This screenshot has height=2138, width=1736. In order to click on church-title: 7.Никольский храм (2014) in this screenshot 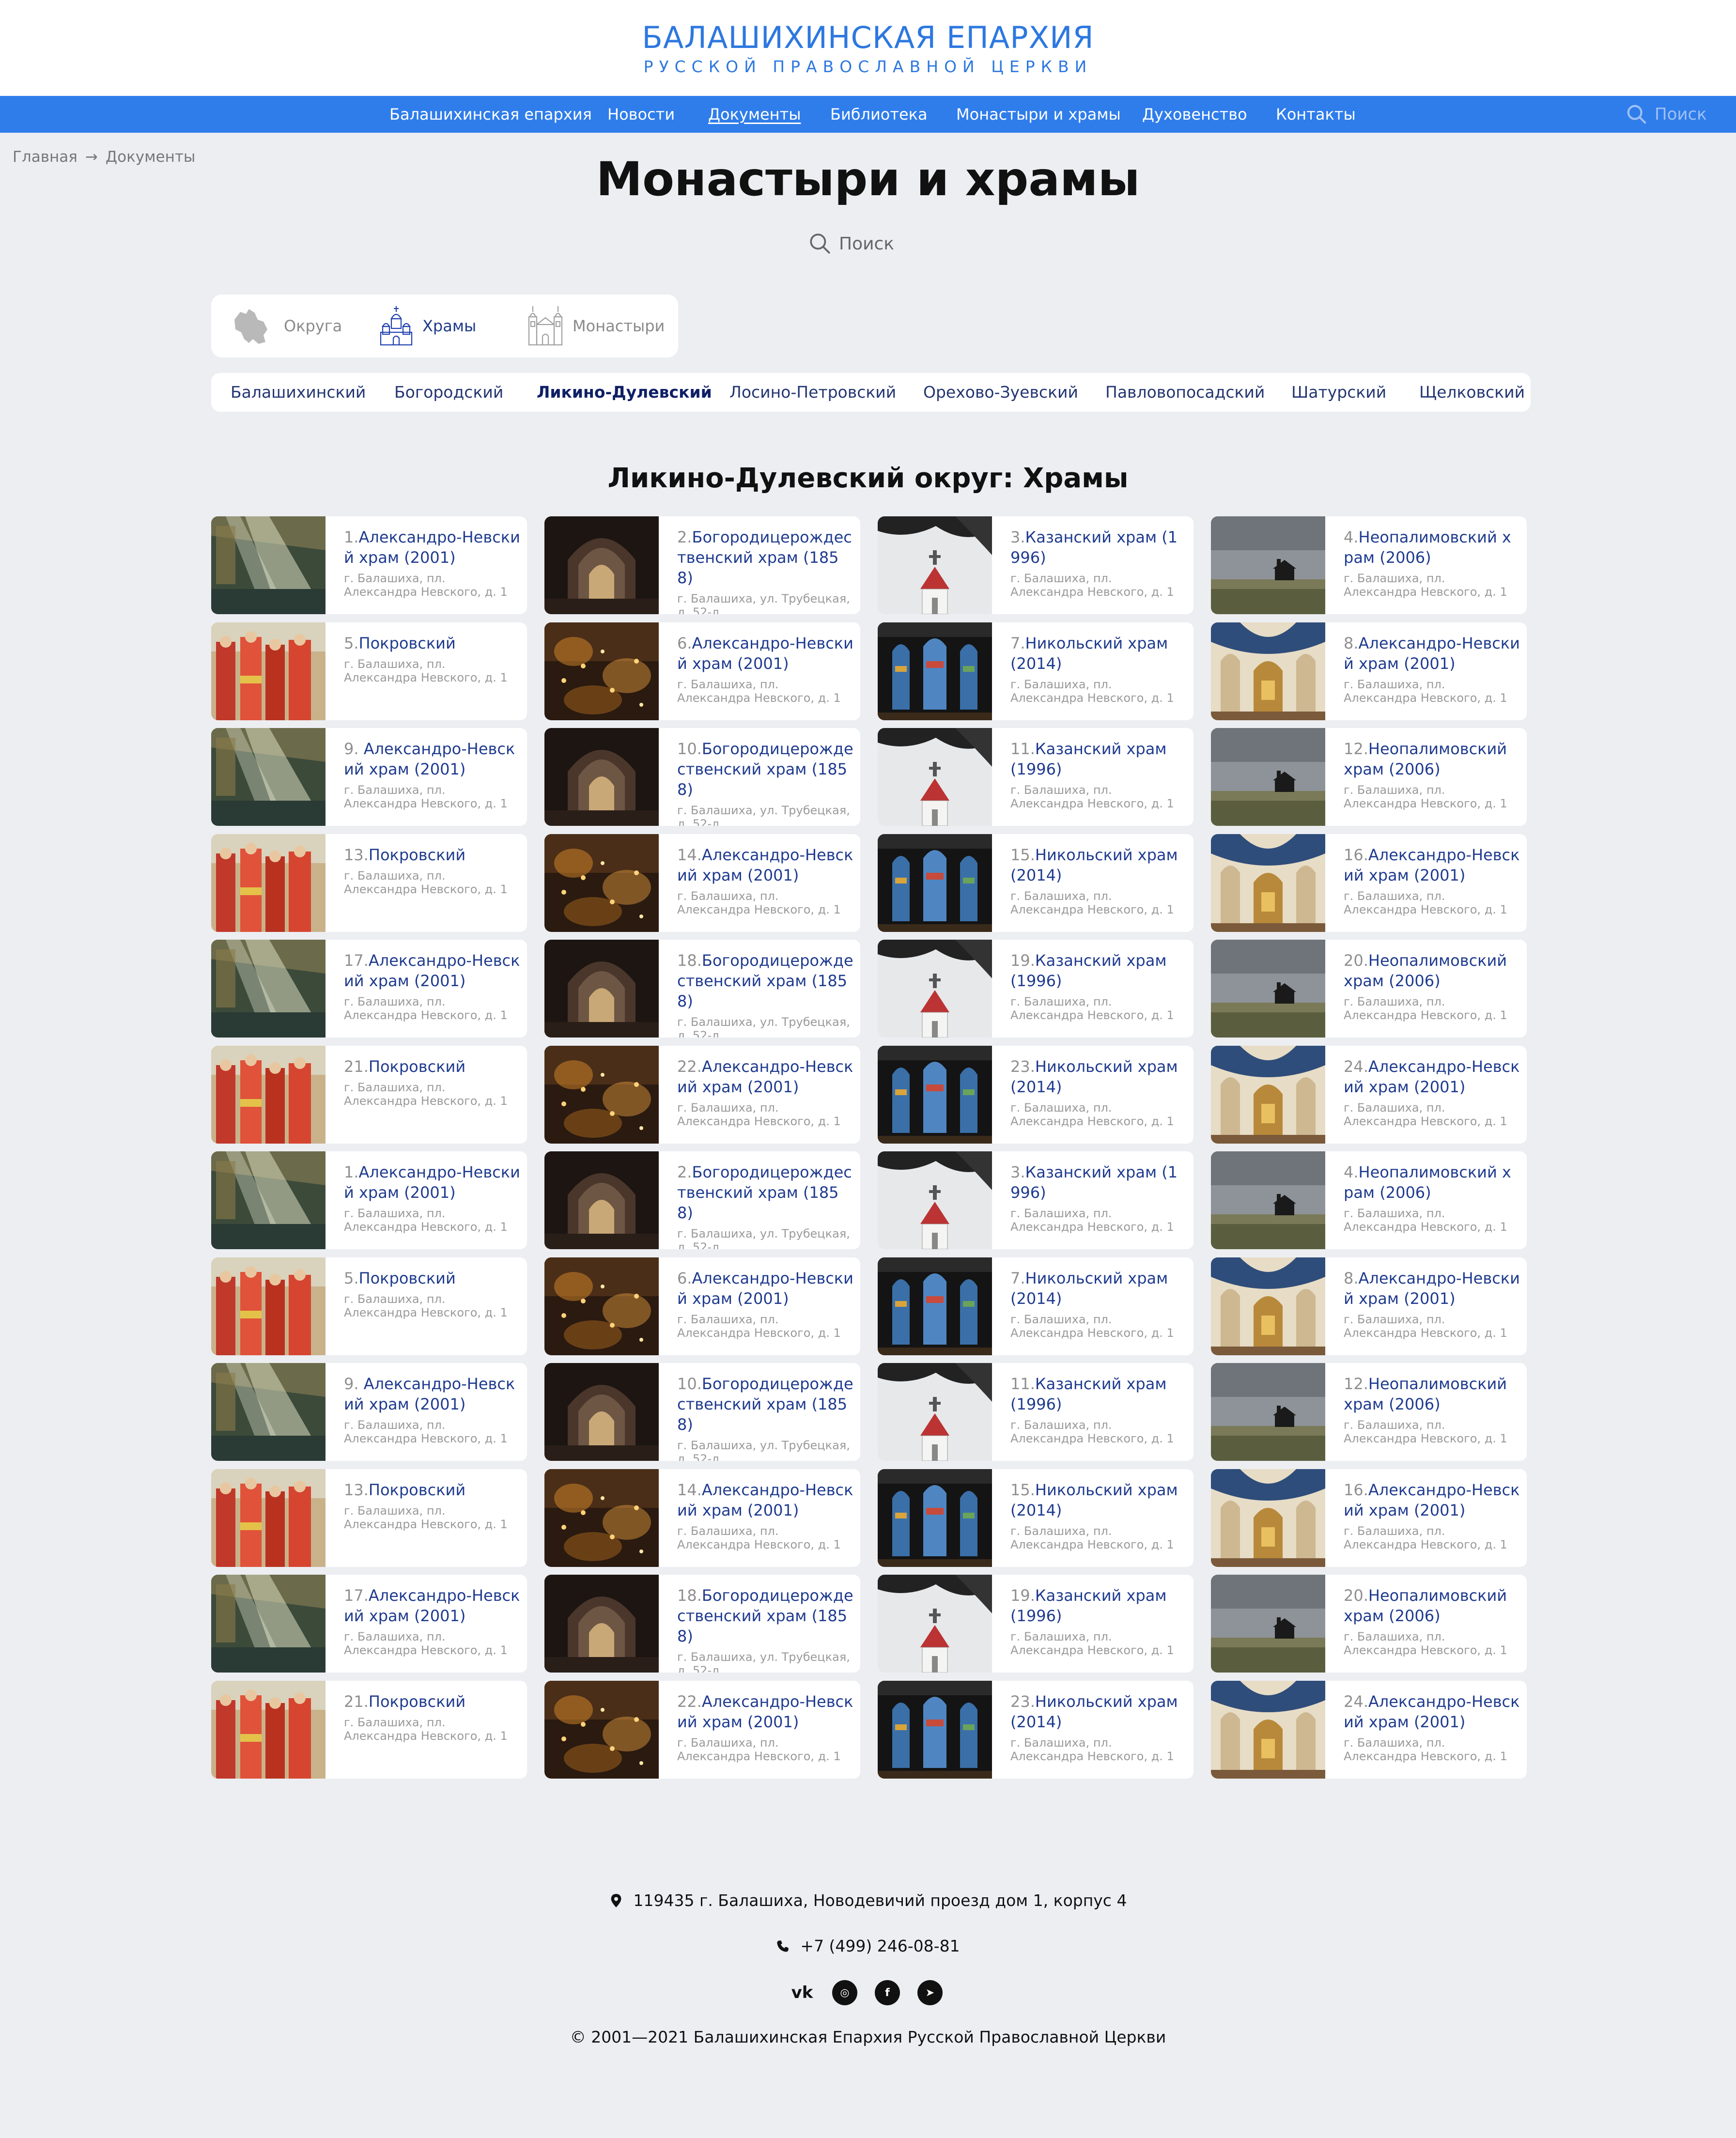, I will do `click(1098, 654)`.